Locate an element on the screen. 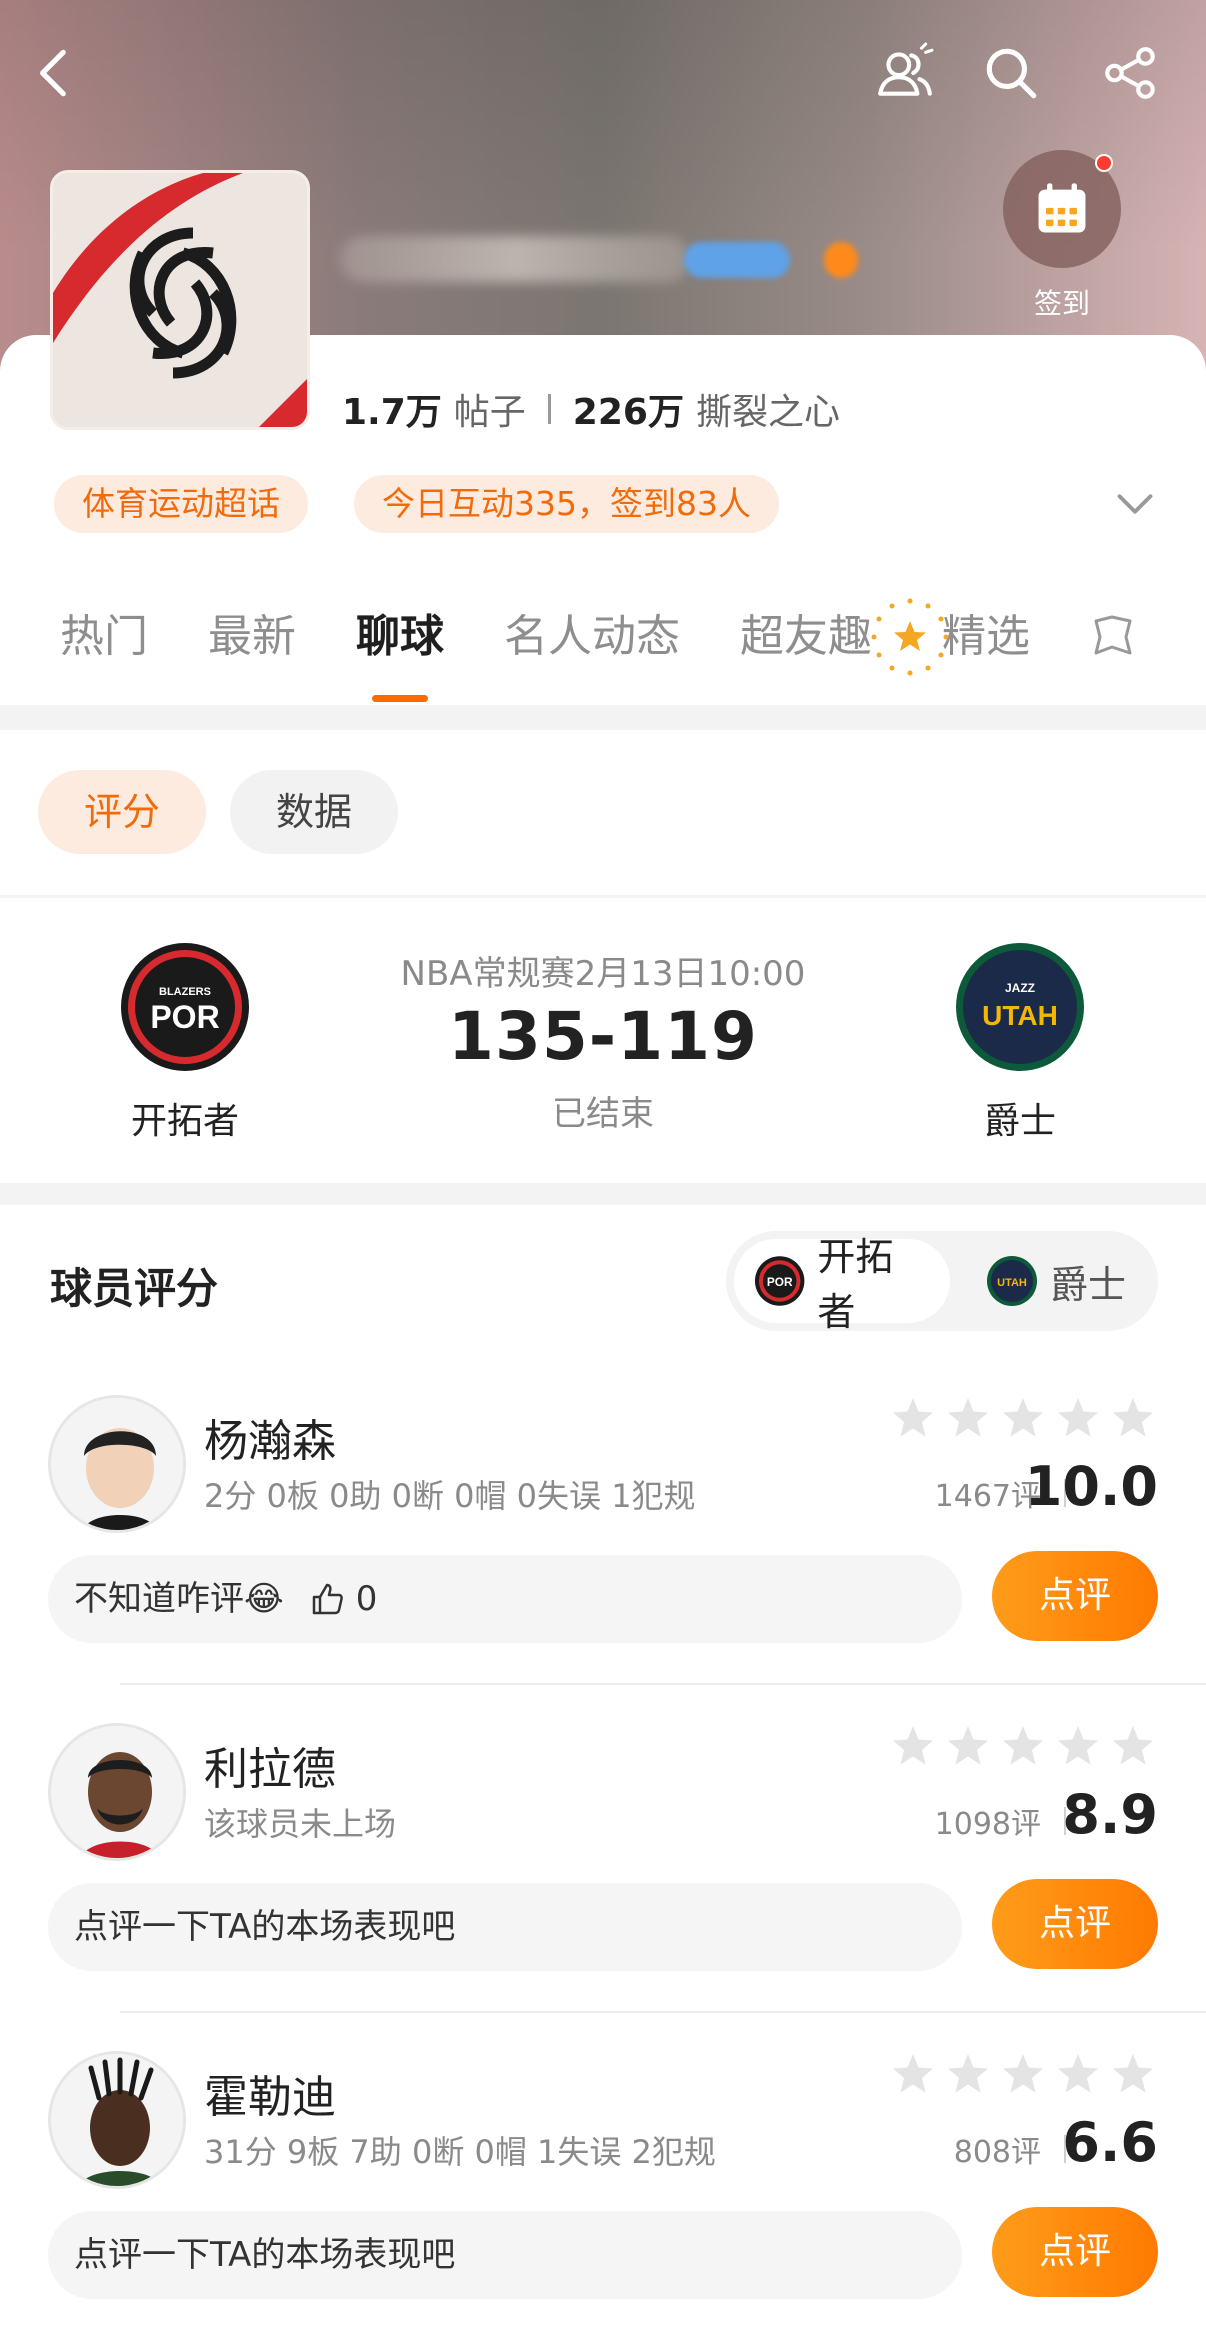  rating-score: 10.0 is located at coordinates (1091, 1486).